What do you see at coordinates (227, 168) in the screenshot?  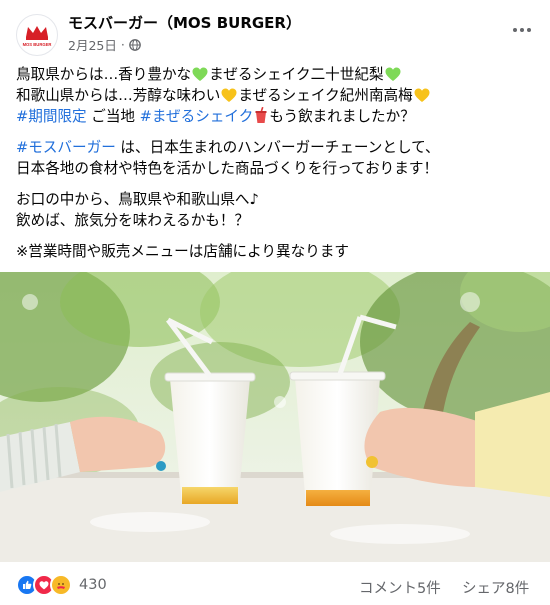 I see `post-line-5: 日本各地の食材や特色を活かした商品づくりを行っております！` at bounding box center [227, 168].